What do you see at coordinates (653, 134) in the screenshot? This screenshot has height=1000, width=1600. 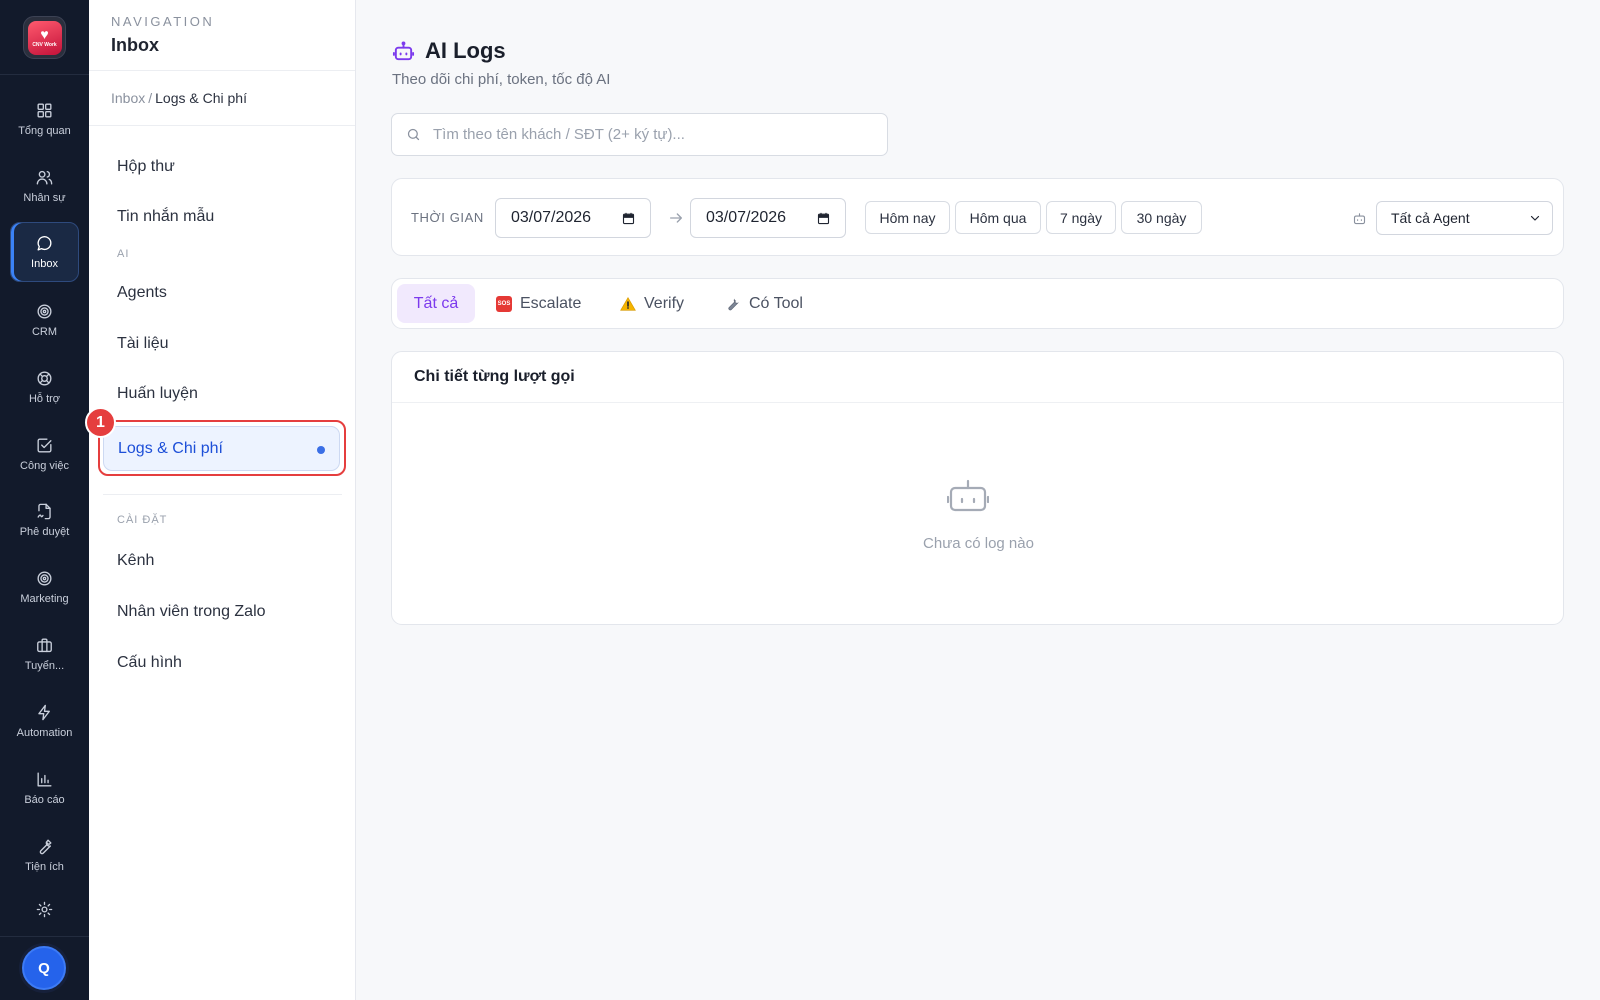 I see `search-input` at bounding box center [653, 134].